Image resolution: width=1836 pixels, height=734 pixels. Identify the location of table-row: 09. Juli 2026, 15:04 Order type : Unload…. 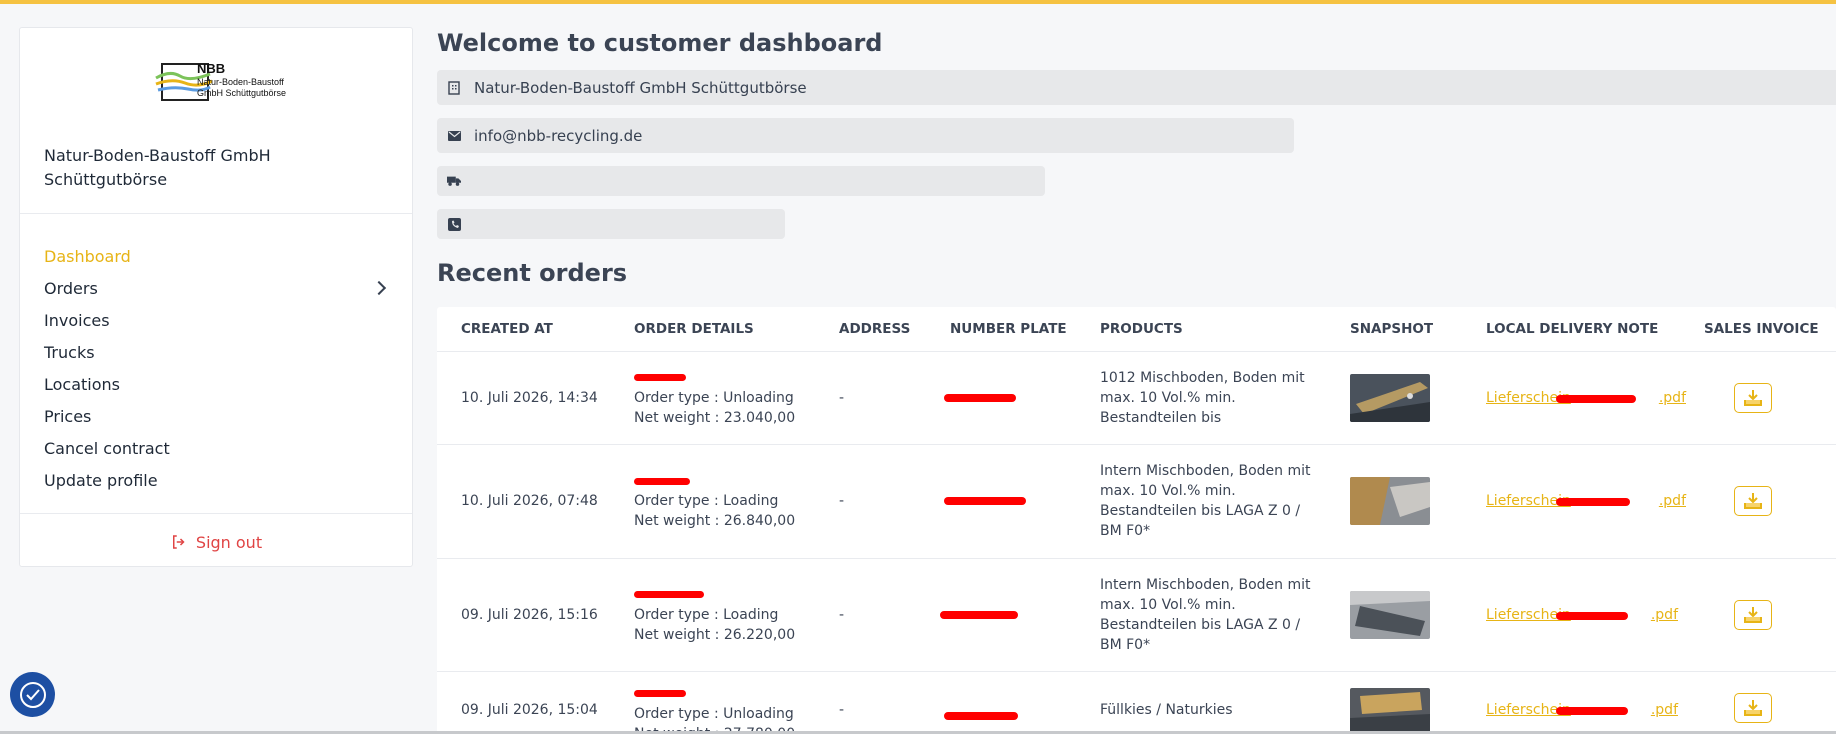
(1136, 702).